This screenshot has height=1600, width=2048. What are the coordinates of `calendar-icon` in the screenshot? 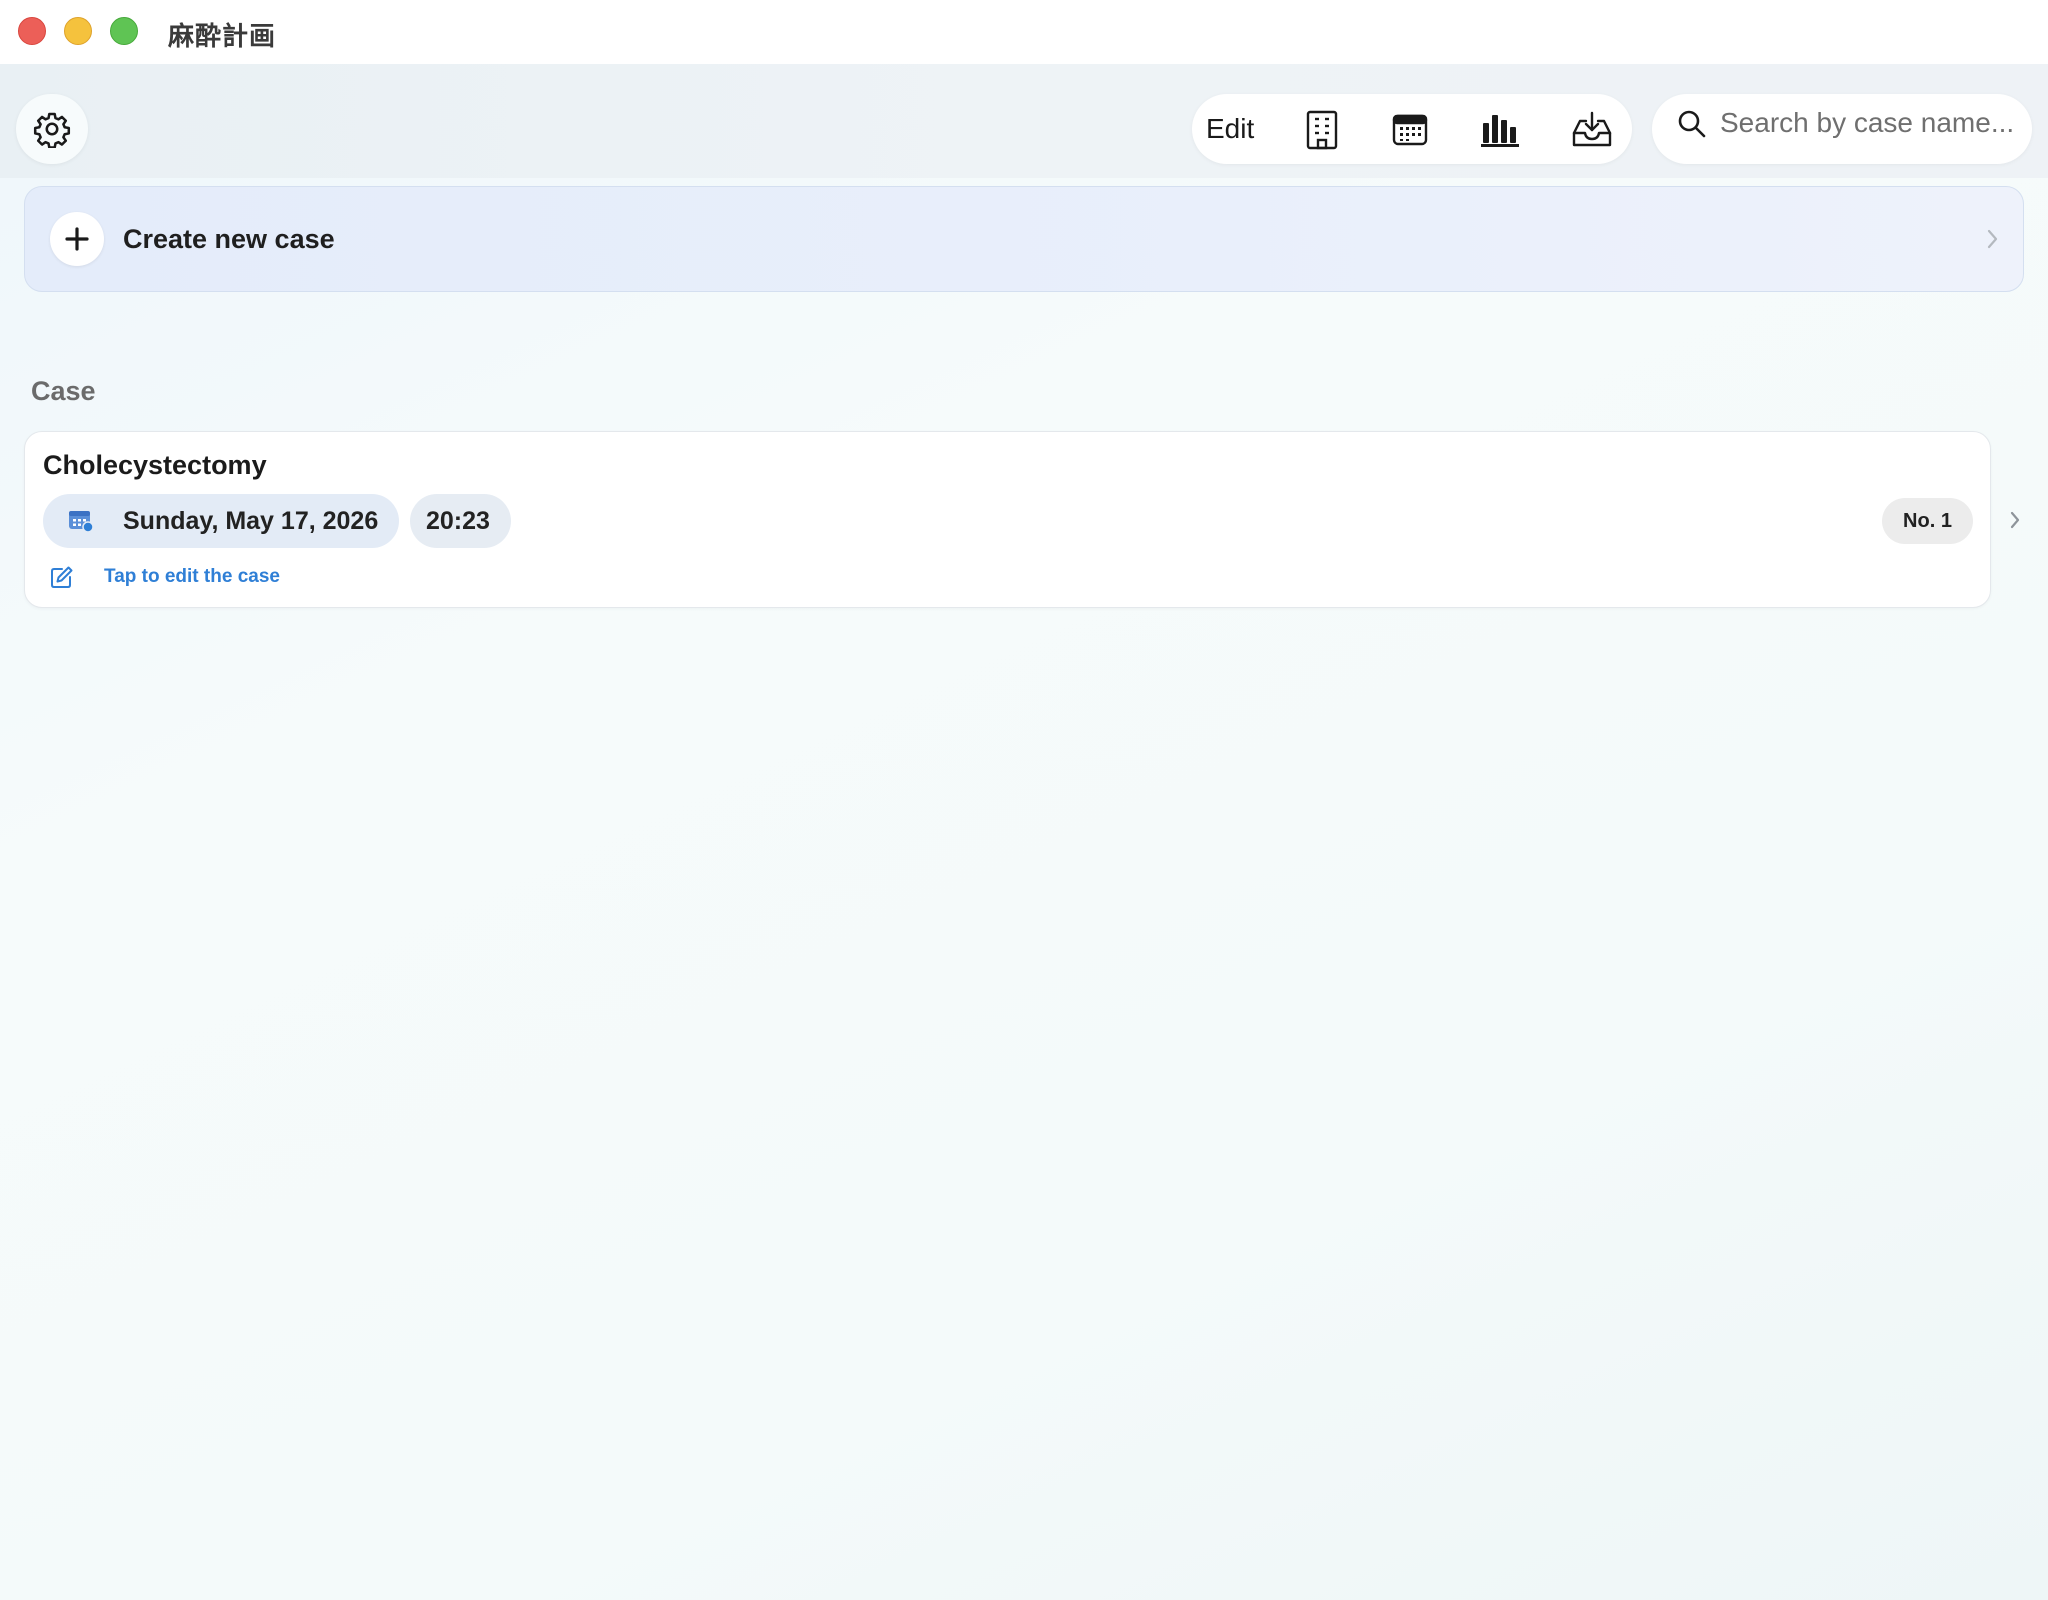 It's located at (1410, 130).